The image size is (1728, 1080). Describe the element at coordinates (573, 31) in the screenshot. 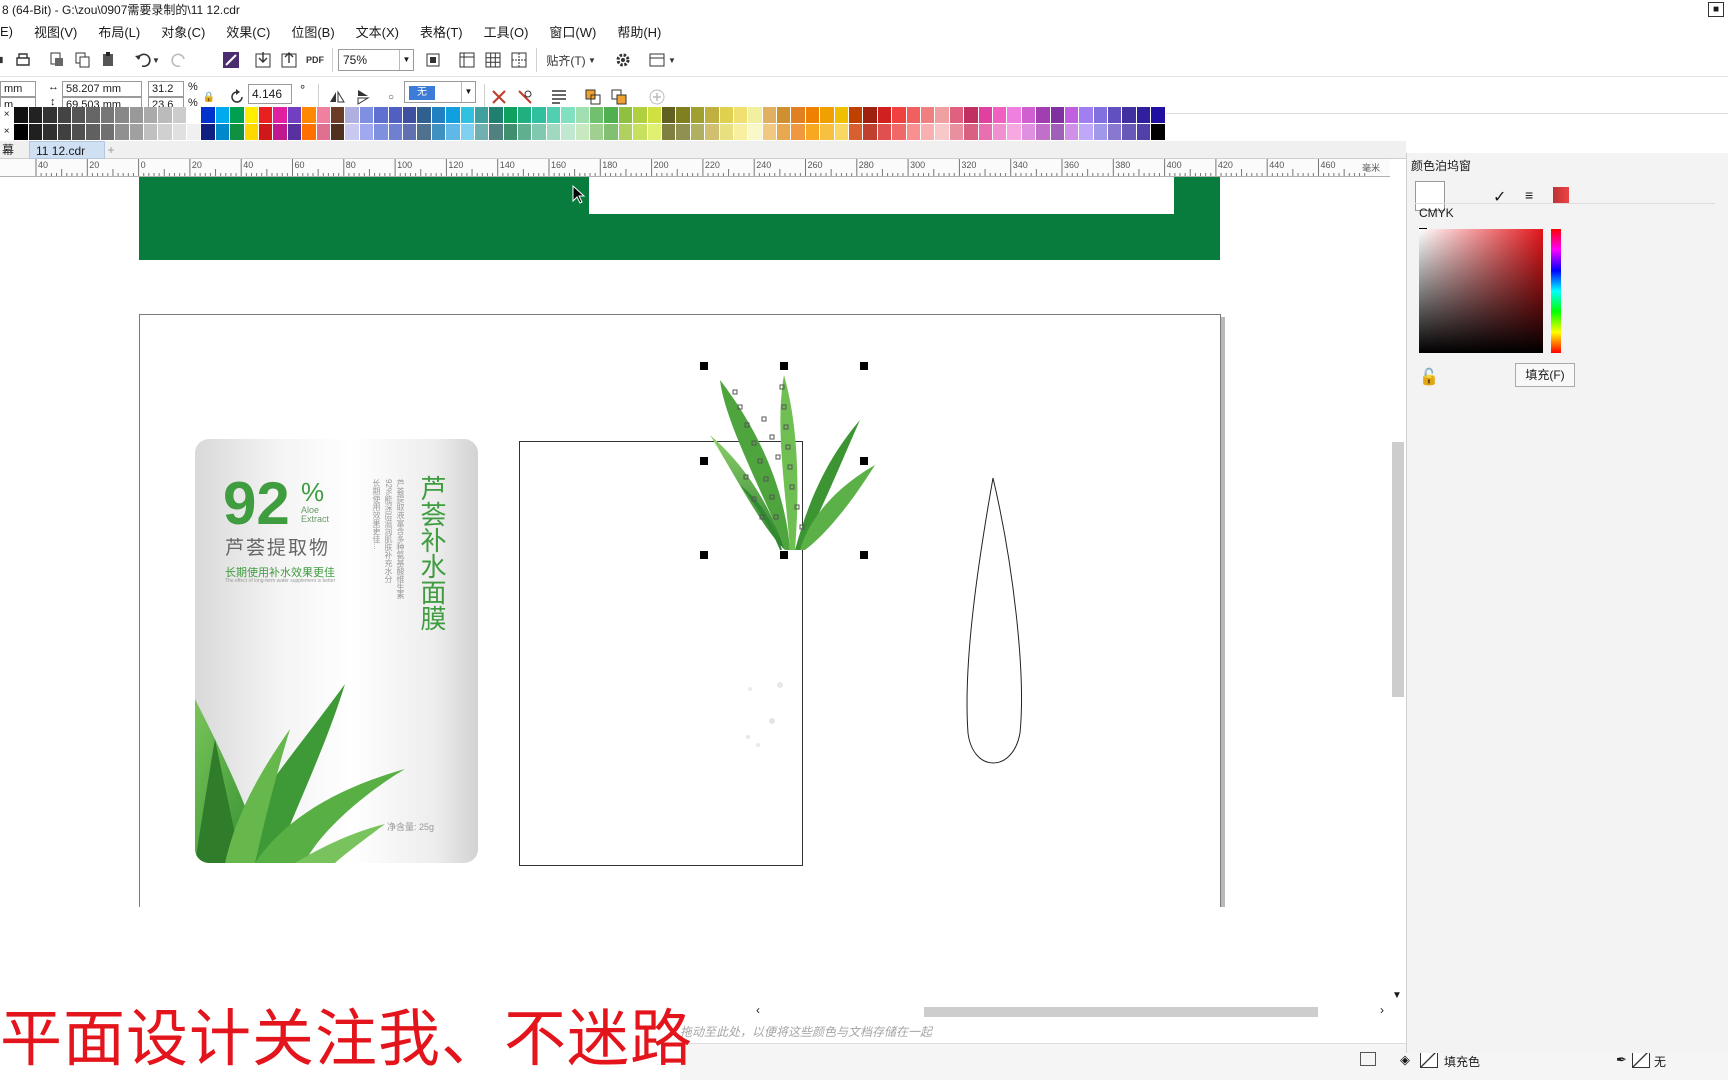

I see `menu-window: 窗口(W)` at that location.